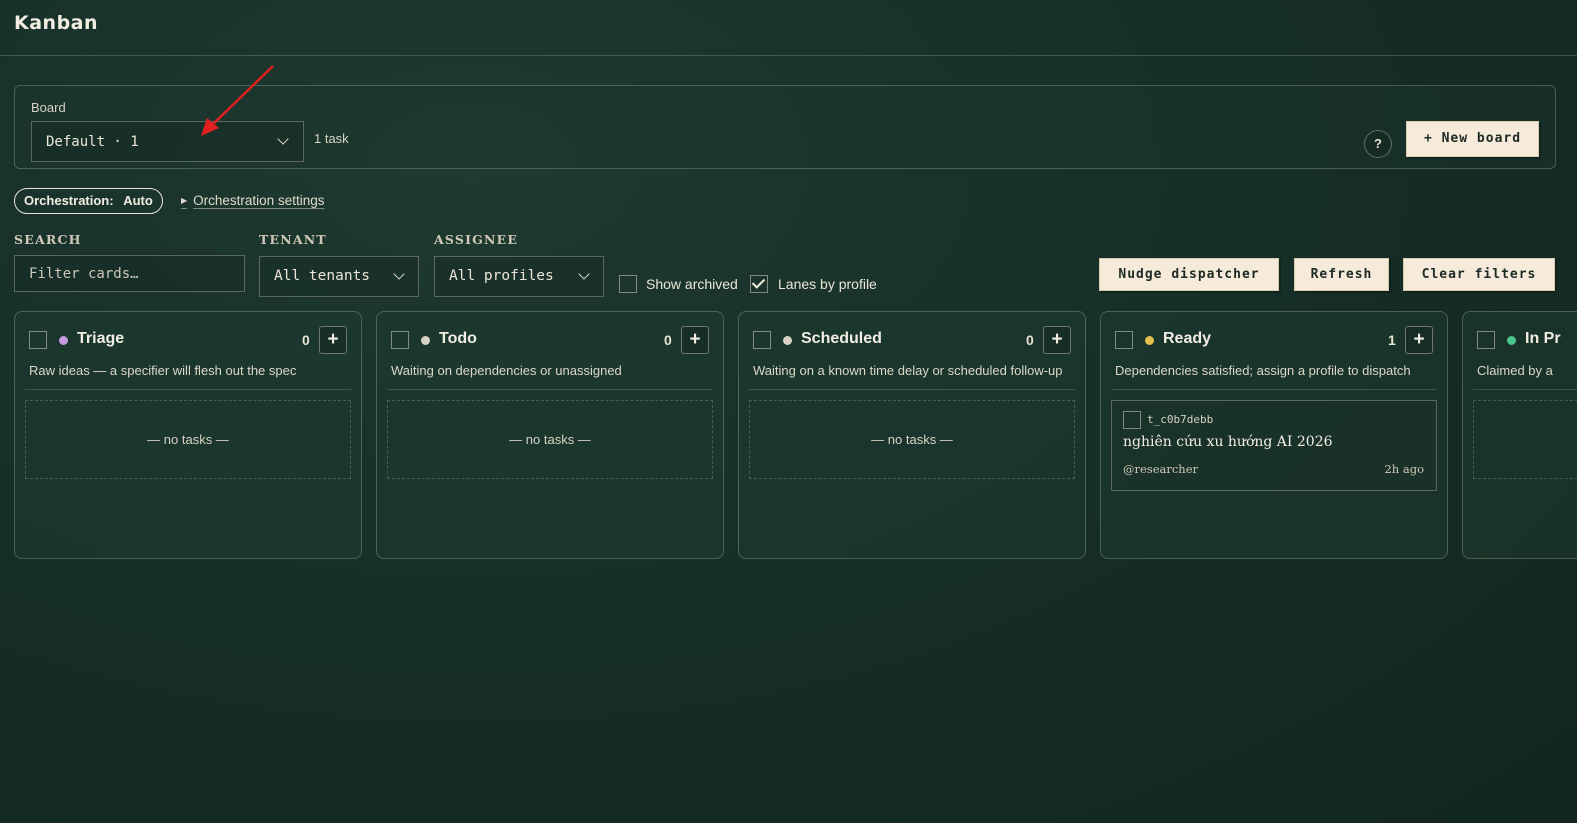 The height and width of the screenshot is (823, 1577). I want to click on task-title: nghiên cứu xu hướng AI 2026, so click(1228, 442).